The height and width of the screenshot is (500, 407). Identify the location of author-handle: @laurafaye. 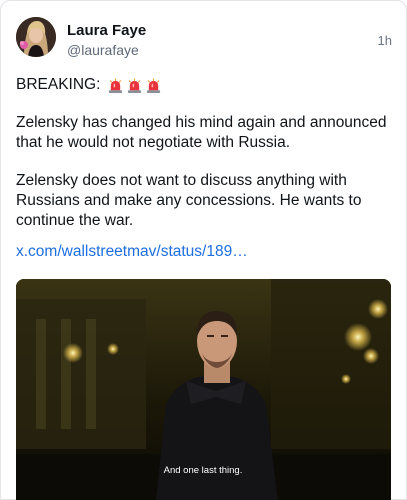
(103, 50).